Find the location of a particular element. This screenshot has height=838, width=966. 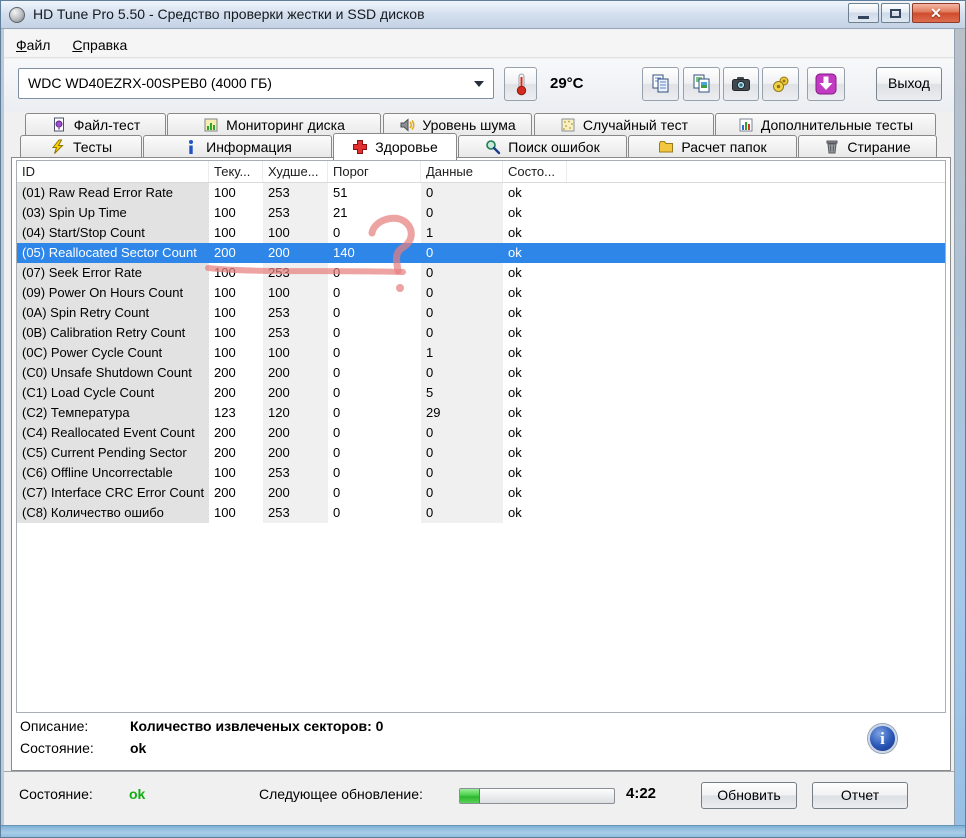

tab-label: Дополнительные тесты is located at coordinates (837, 124).